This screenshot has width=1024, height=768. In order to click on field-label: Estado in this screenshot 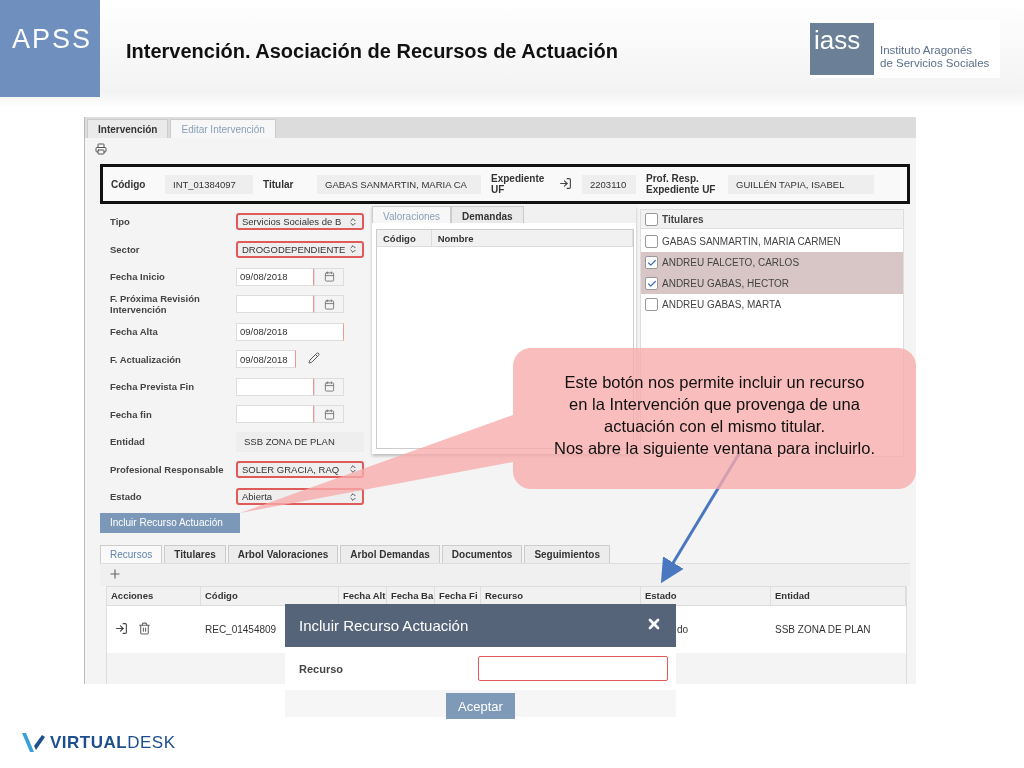, I will do `click(126, 497)`.